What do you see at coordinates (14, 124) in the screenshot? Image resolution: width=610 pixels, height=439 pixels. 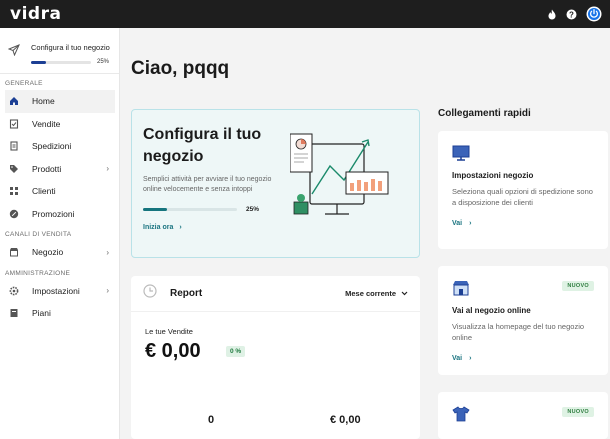 I see `receipt-icon` at bounding box center [14, 124].